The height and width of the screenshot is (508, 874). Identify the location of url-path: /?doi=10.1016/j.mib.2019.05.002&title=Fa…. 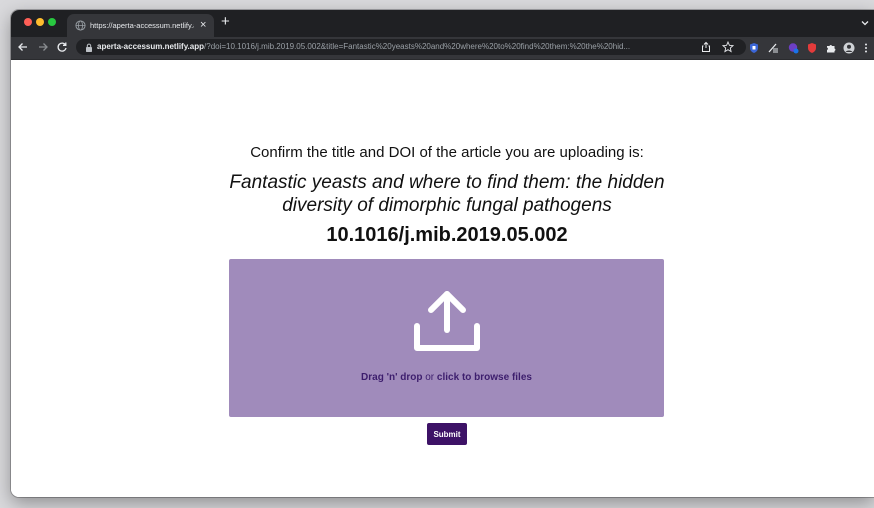
(417, 46).